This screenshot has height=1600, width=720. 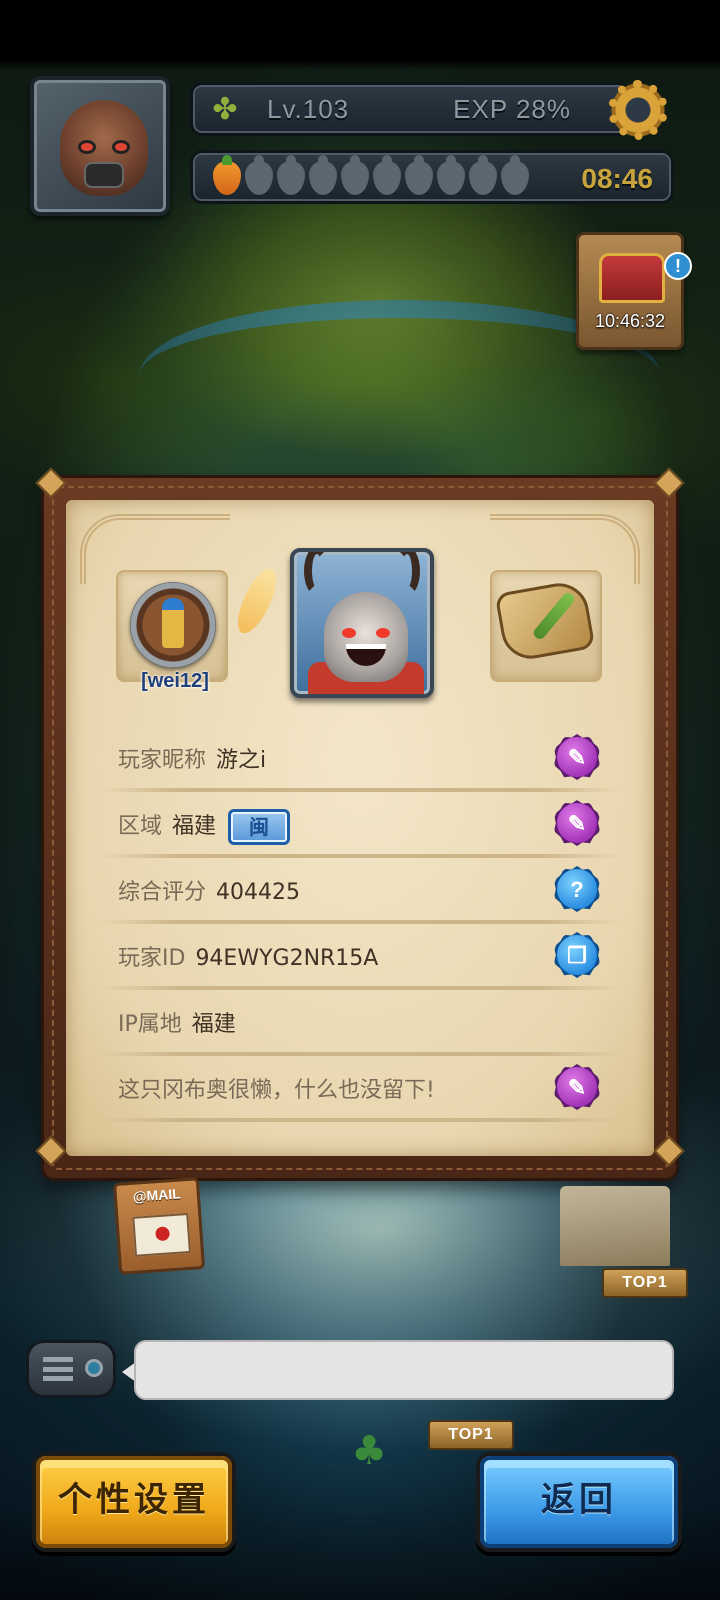 I want to click on energy-timer: 08:46, so click(x=617, y=178).